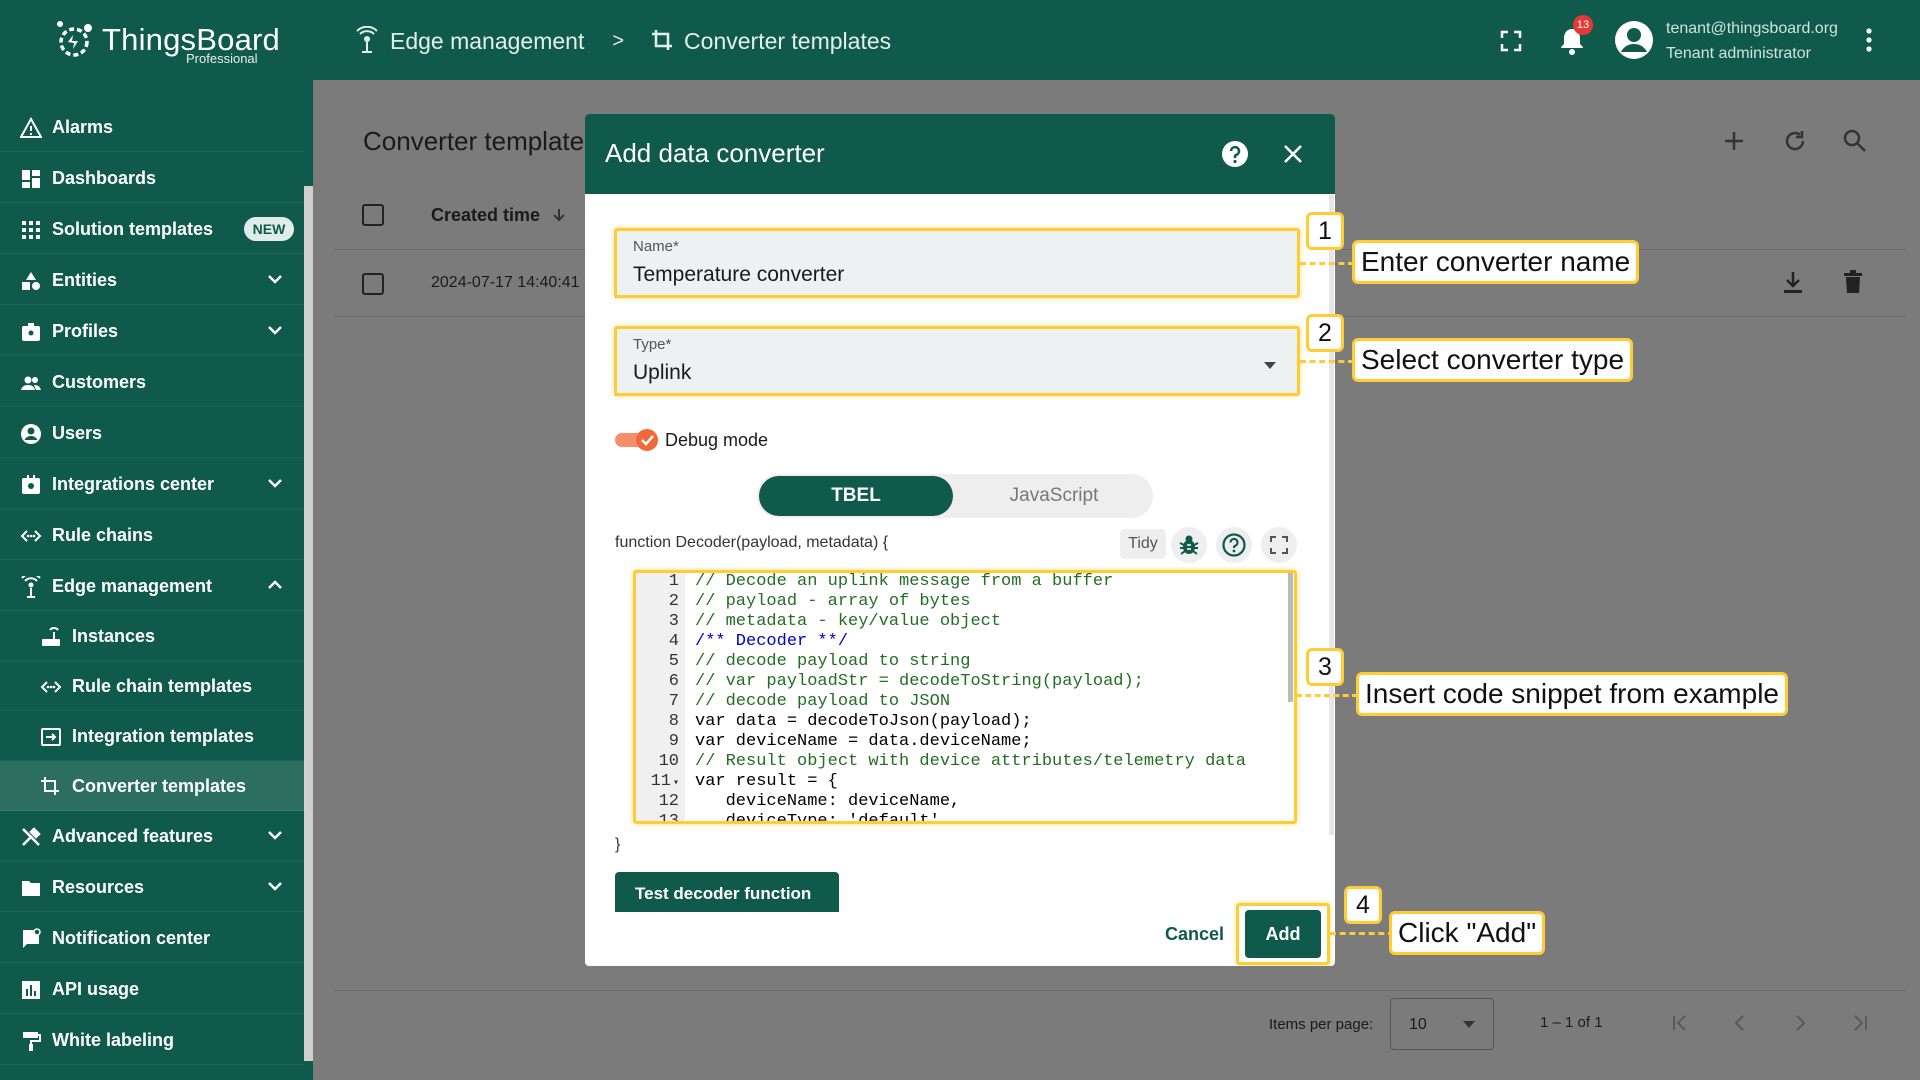 This screenshot has width=1920, height=1080. I want to click on sidebar-item-solution-templates: Solution templates NEW, so click(152, 229).